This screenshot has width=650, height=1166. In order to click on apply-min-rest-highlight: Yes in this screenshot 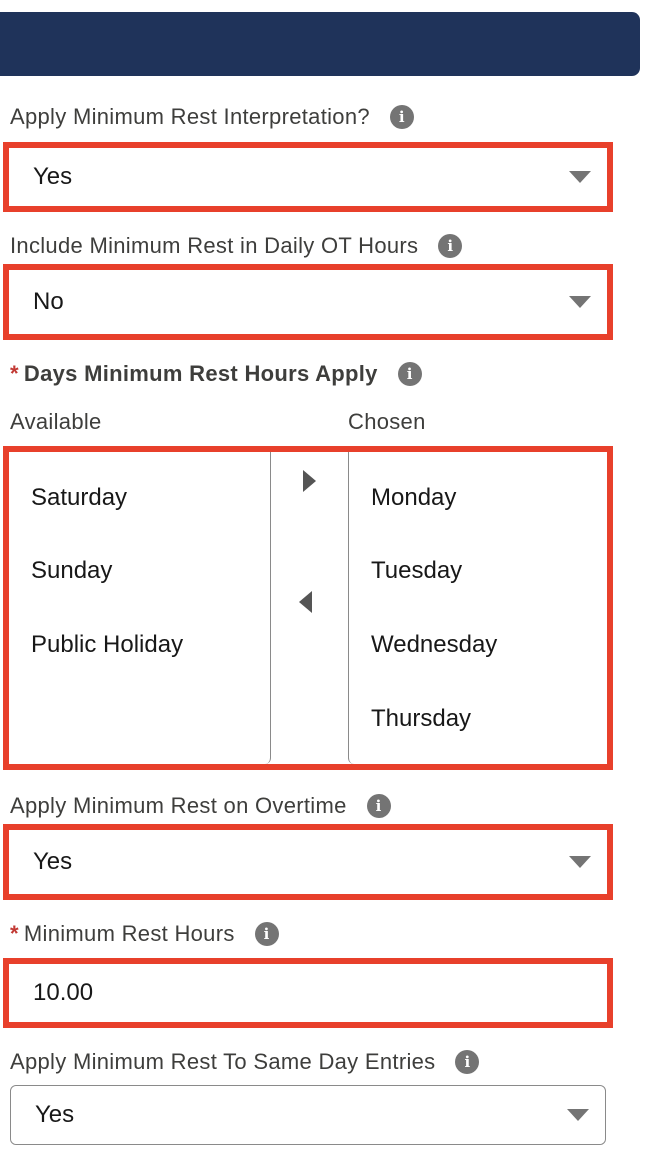, I will do `click(308, 177)`.